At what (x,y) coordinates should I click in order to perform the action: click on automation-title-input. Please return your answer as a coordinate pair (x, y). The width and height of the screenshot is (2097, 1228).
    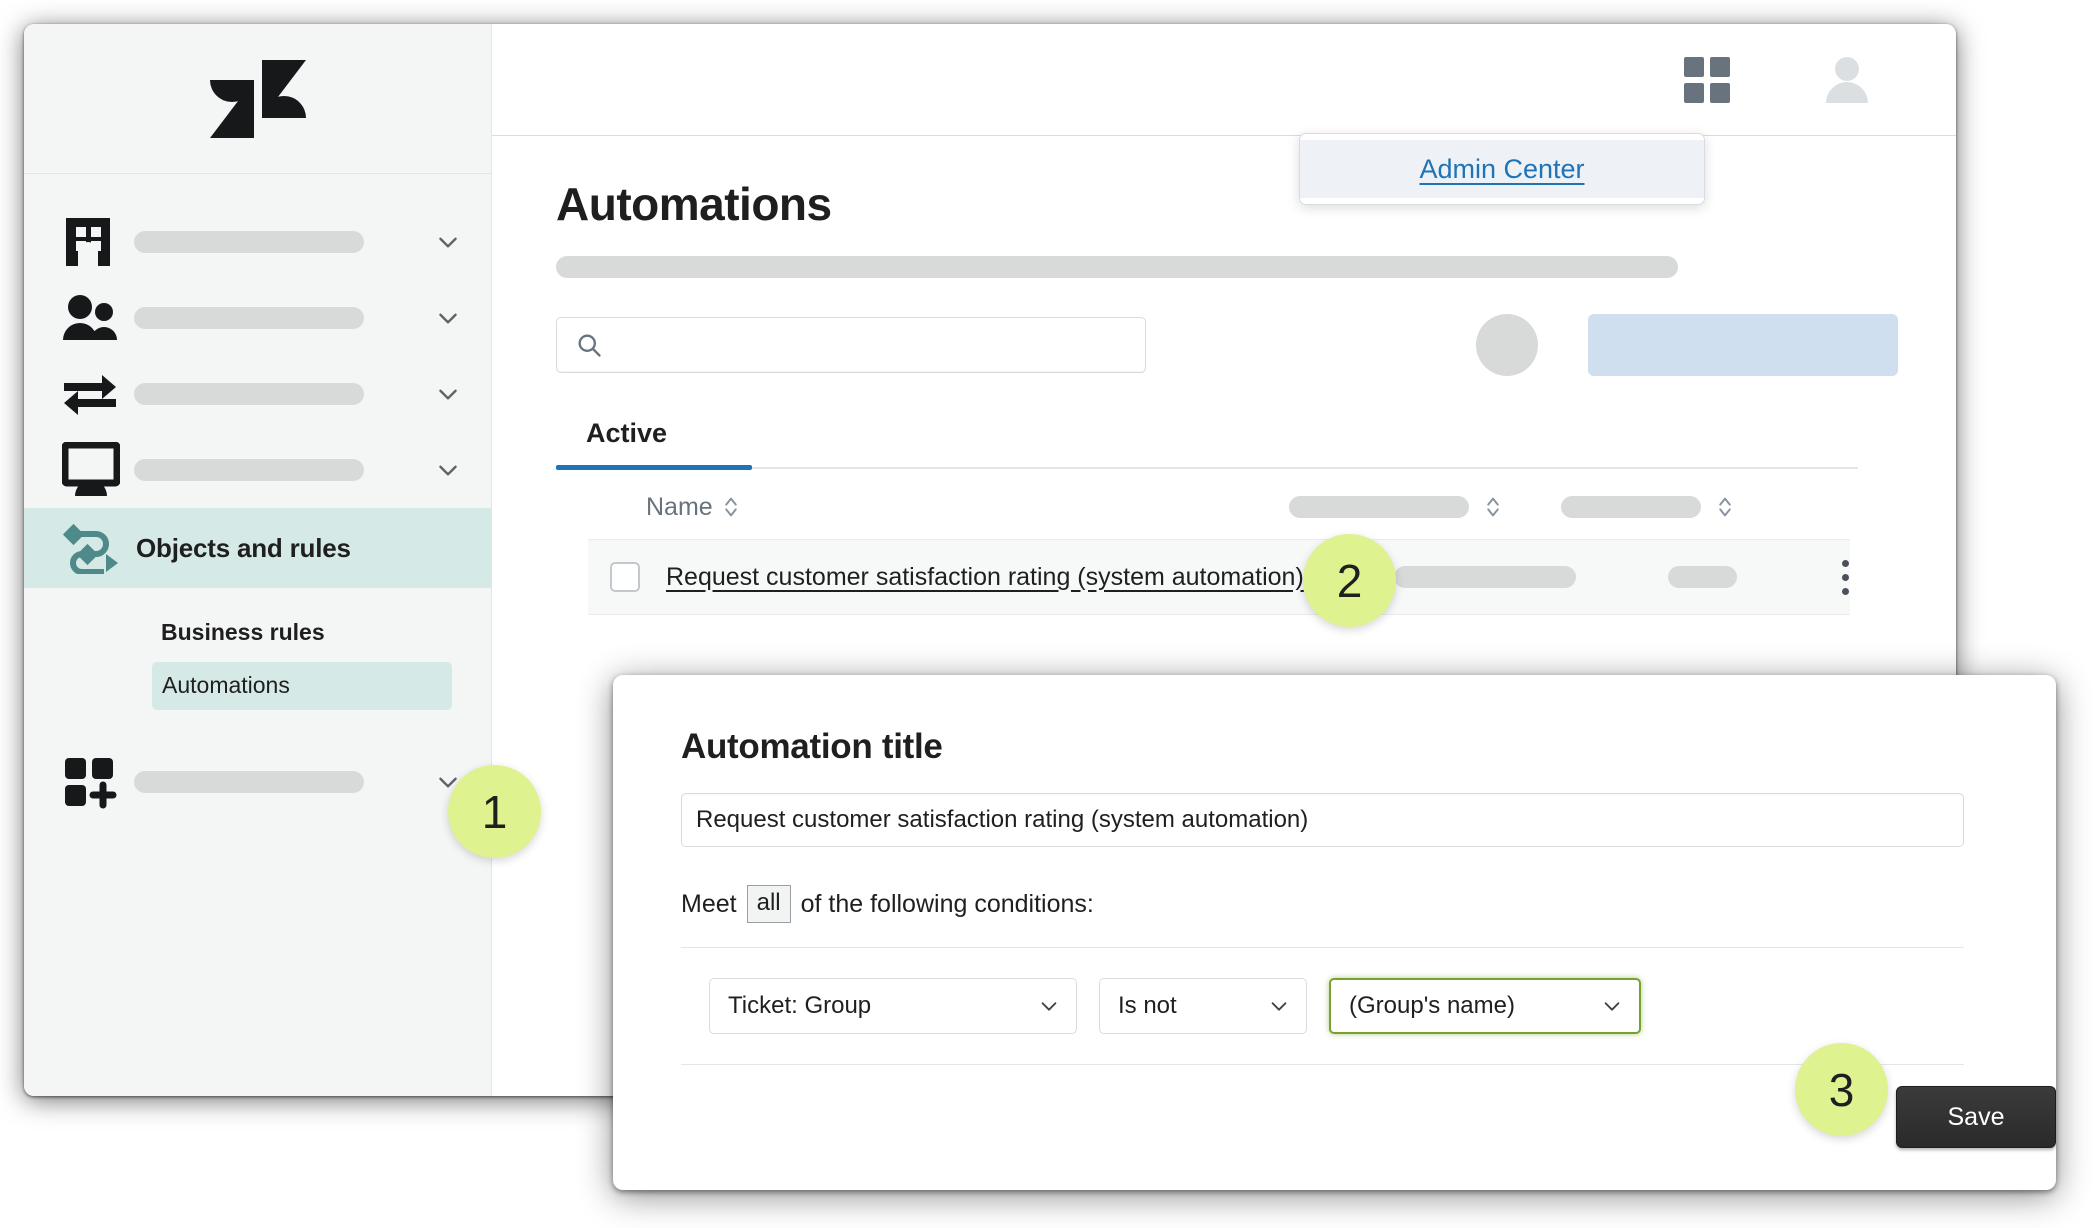
    Looking at the image, I should click on (1322, 820).